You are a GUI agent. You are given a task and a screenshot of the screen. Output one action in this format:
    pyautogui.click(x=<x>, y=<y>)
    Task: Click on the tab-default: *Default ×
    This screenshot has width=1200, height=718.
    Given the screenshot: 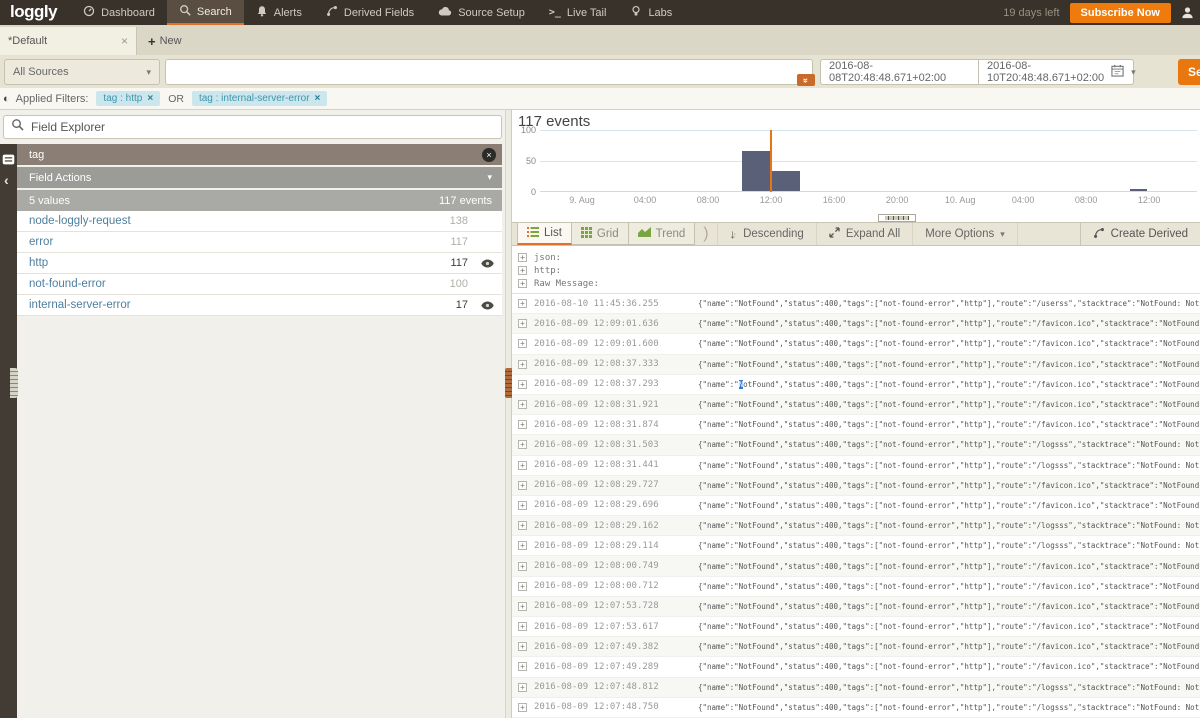 What is the action you would take?
    pyautogui.click(x=68, y=41)
    